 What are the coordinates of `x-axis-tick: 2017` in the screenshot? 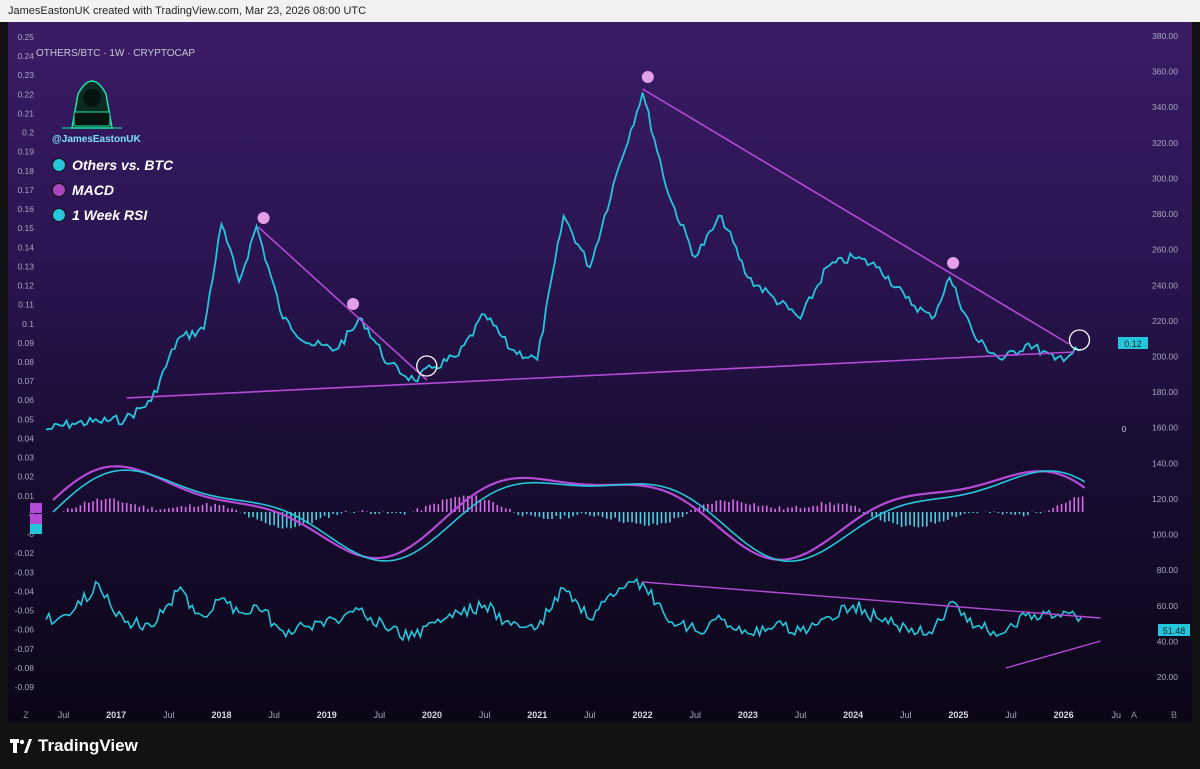 It's located at (116, 715).